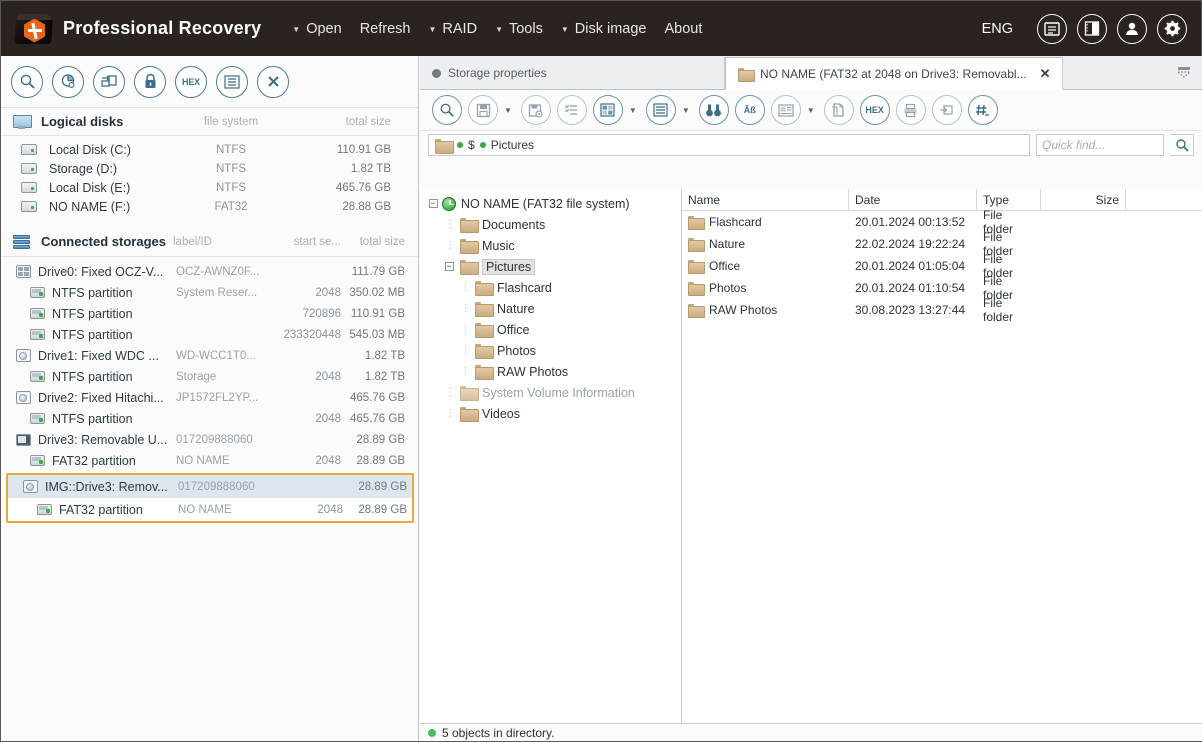 The width and height of the screenshot is (1202, 742). Describe the element at coordinates (942, 244) in the screenshot. I see `table-row: Nature 22.02.2024 19:22:24 File folder` at that location.